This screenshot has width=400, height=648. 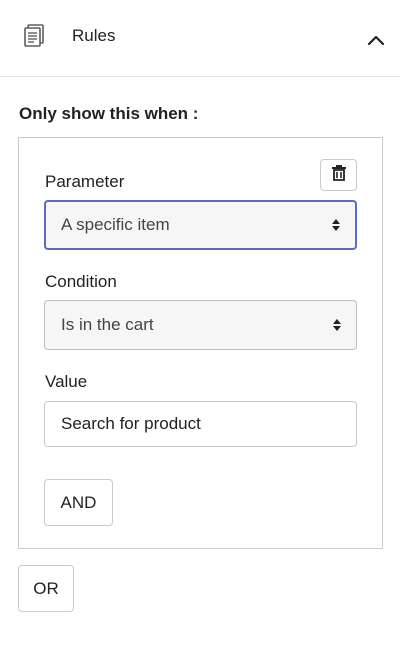 What do you see at coordinates (200, 325) in the screenshot?
I see `condition-select: Is in the cart` at bounding box center [200, 325].